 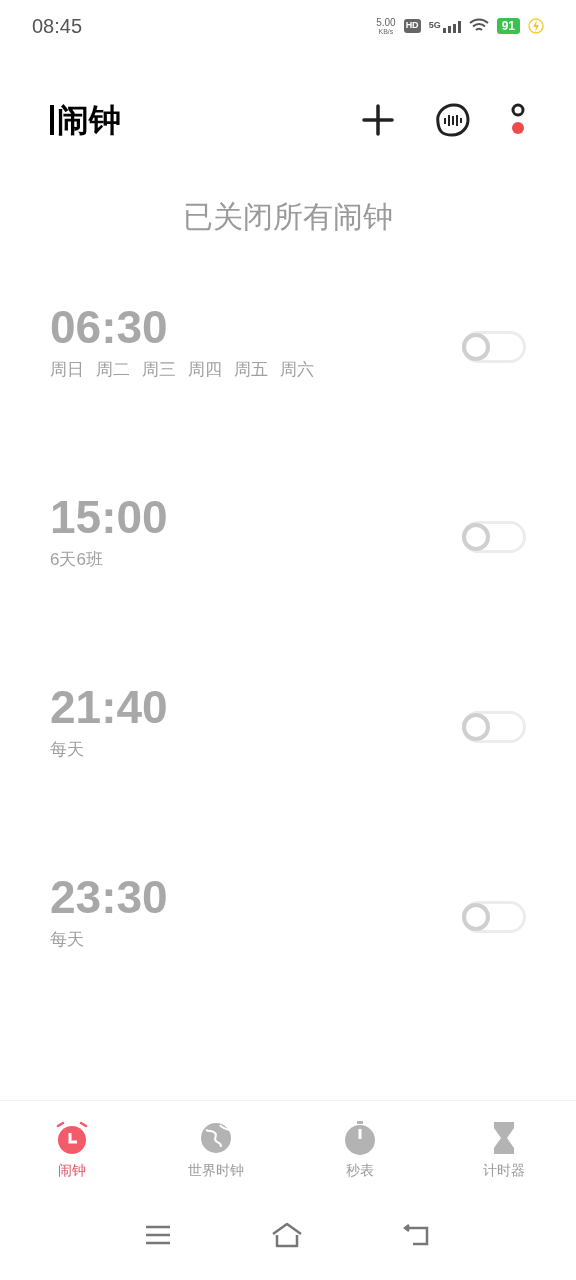 What do you see at coordinates (288, 584) in the screenshot?
I see `alarm-item: 15:00 6天6班` at bounding box center [288, 584].